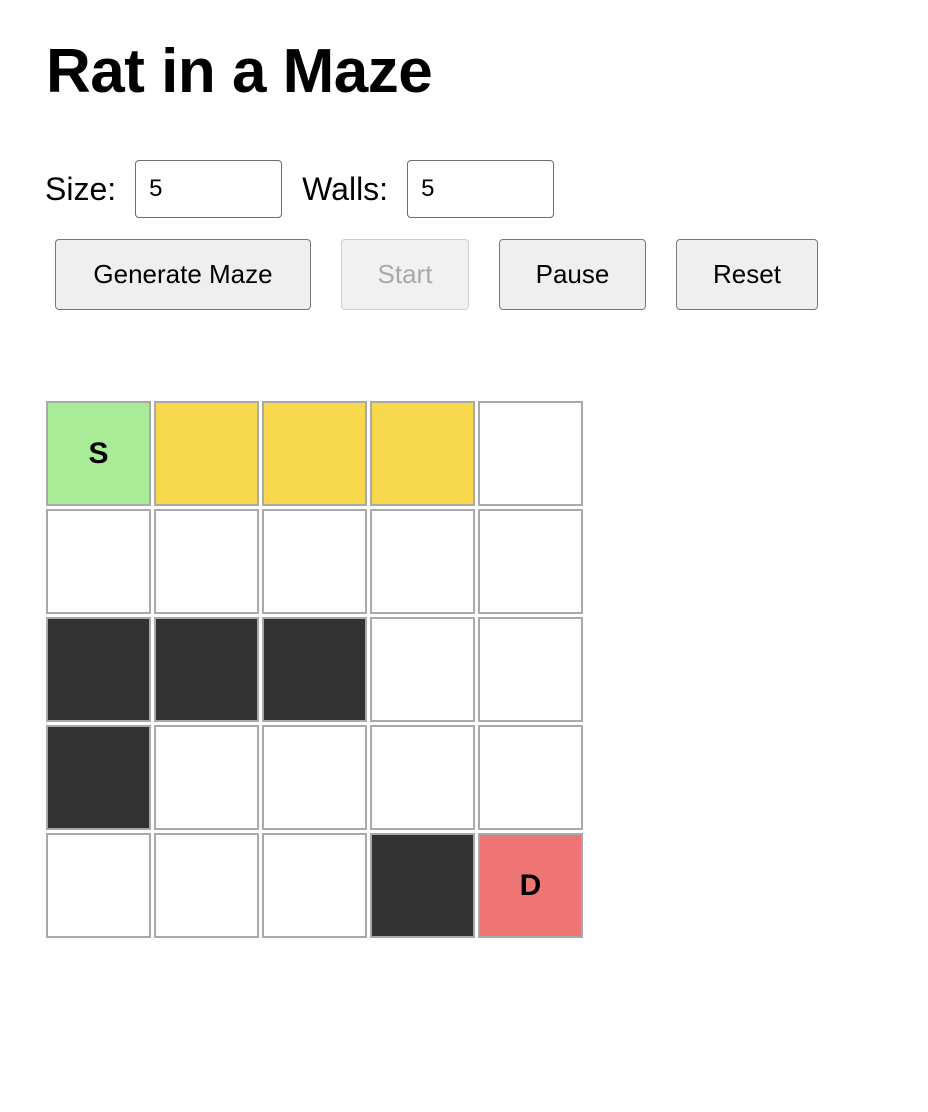 The width and height of the screenshot is (928, 1112). I want to click on maze-cell-open-r3-c1, so click(206, 777).